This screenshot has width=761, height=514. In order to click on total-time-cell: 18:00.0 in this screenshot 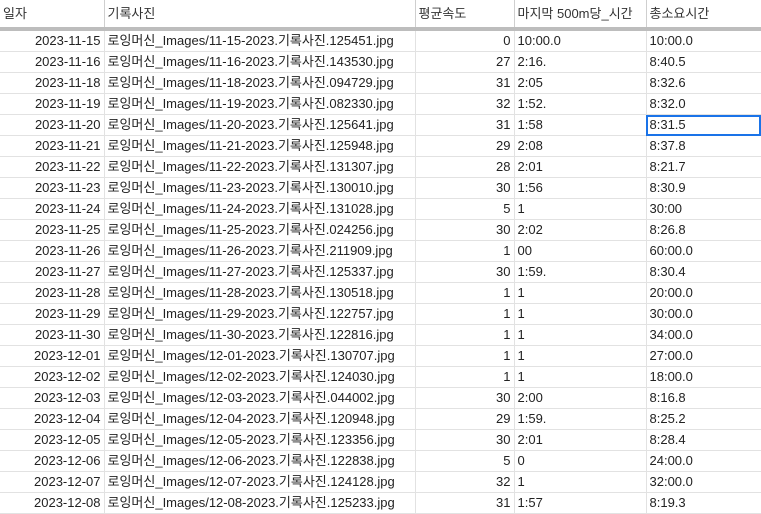, I will do `click(703, 377)`.